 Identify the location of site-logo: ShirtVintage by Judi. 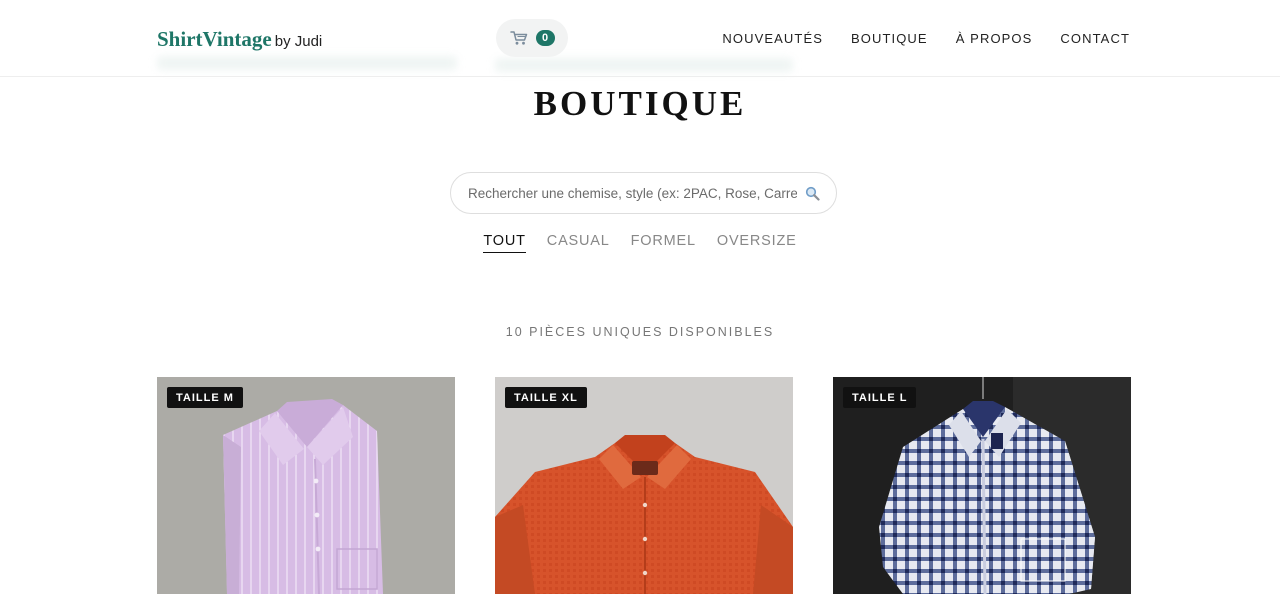
(239, 39).